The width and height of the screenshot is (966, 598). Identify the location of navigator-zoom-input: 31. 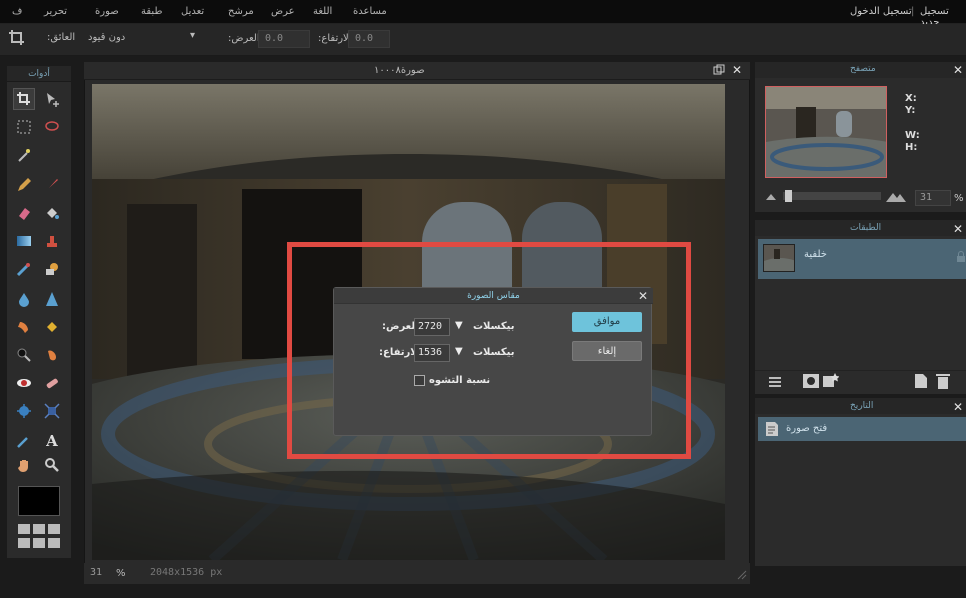
(933, 198).